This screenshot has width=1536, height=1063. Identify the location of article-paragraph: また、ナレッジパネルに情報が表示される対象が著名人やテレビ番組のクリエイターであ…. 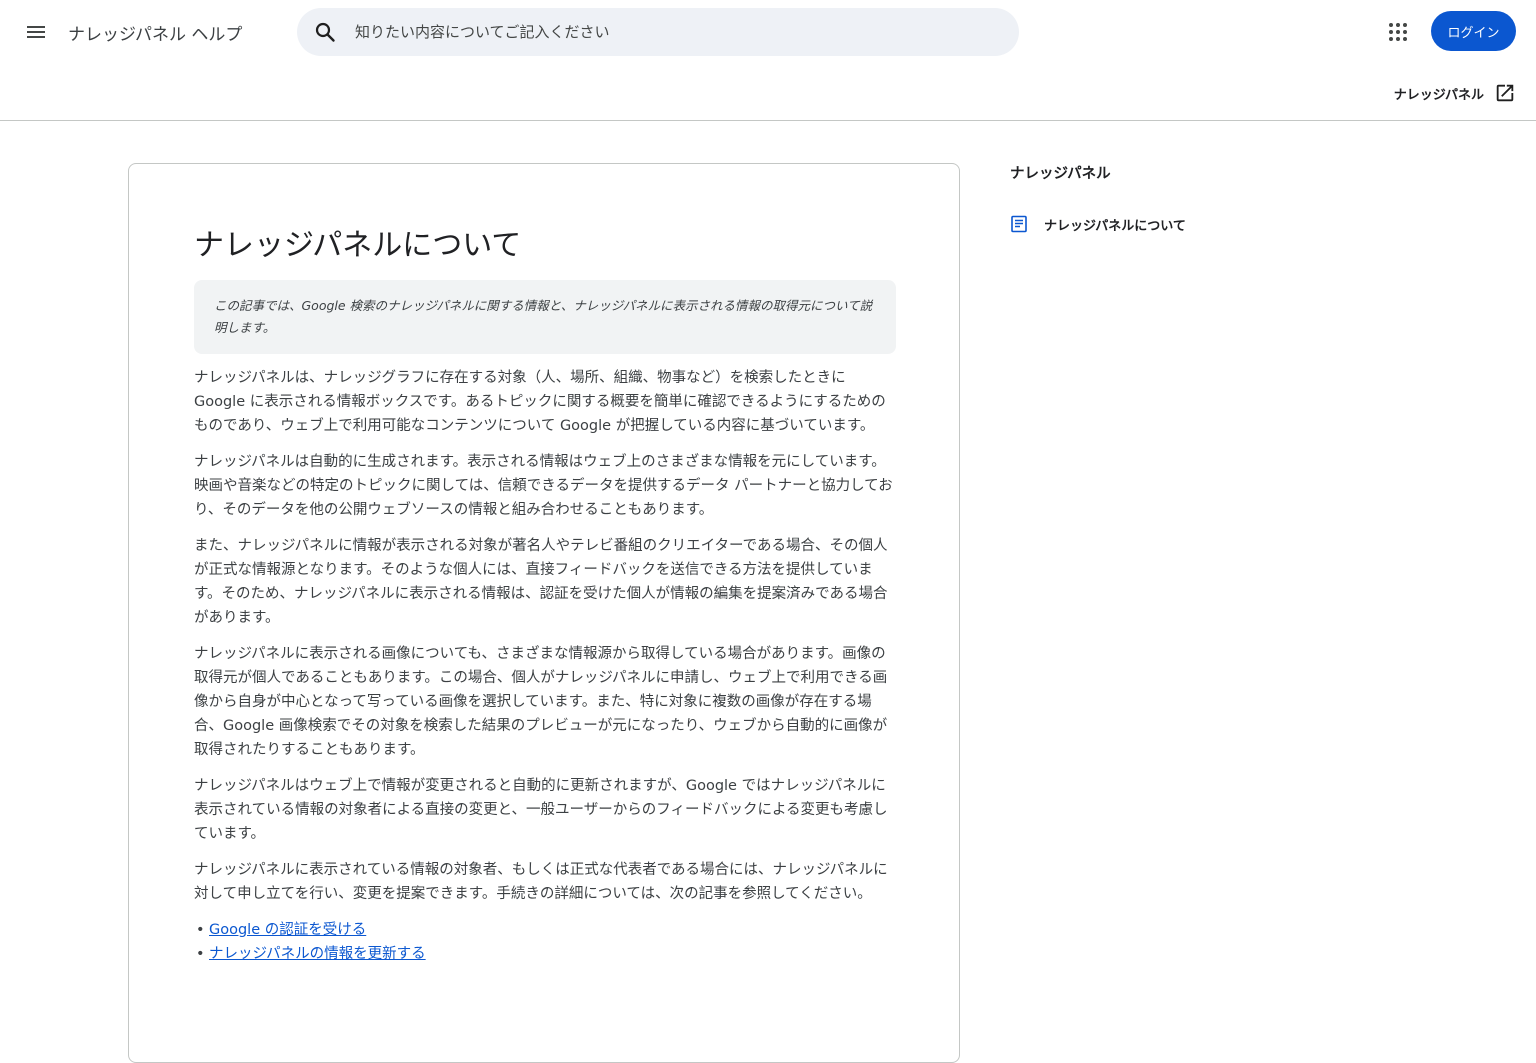
(541, 582).